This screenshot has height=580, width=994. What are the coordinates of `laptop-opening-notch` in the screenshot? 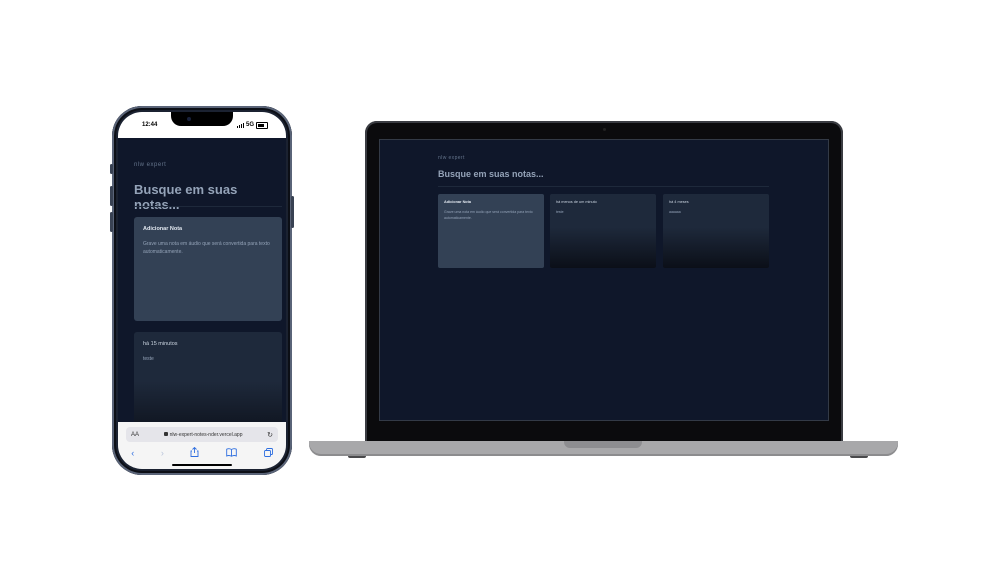 It's located at (603, 444).